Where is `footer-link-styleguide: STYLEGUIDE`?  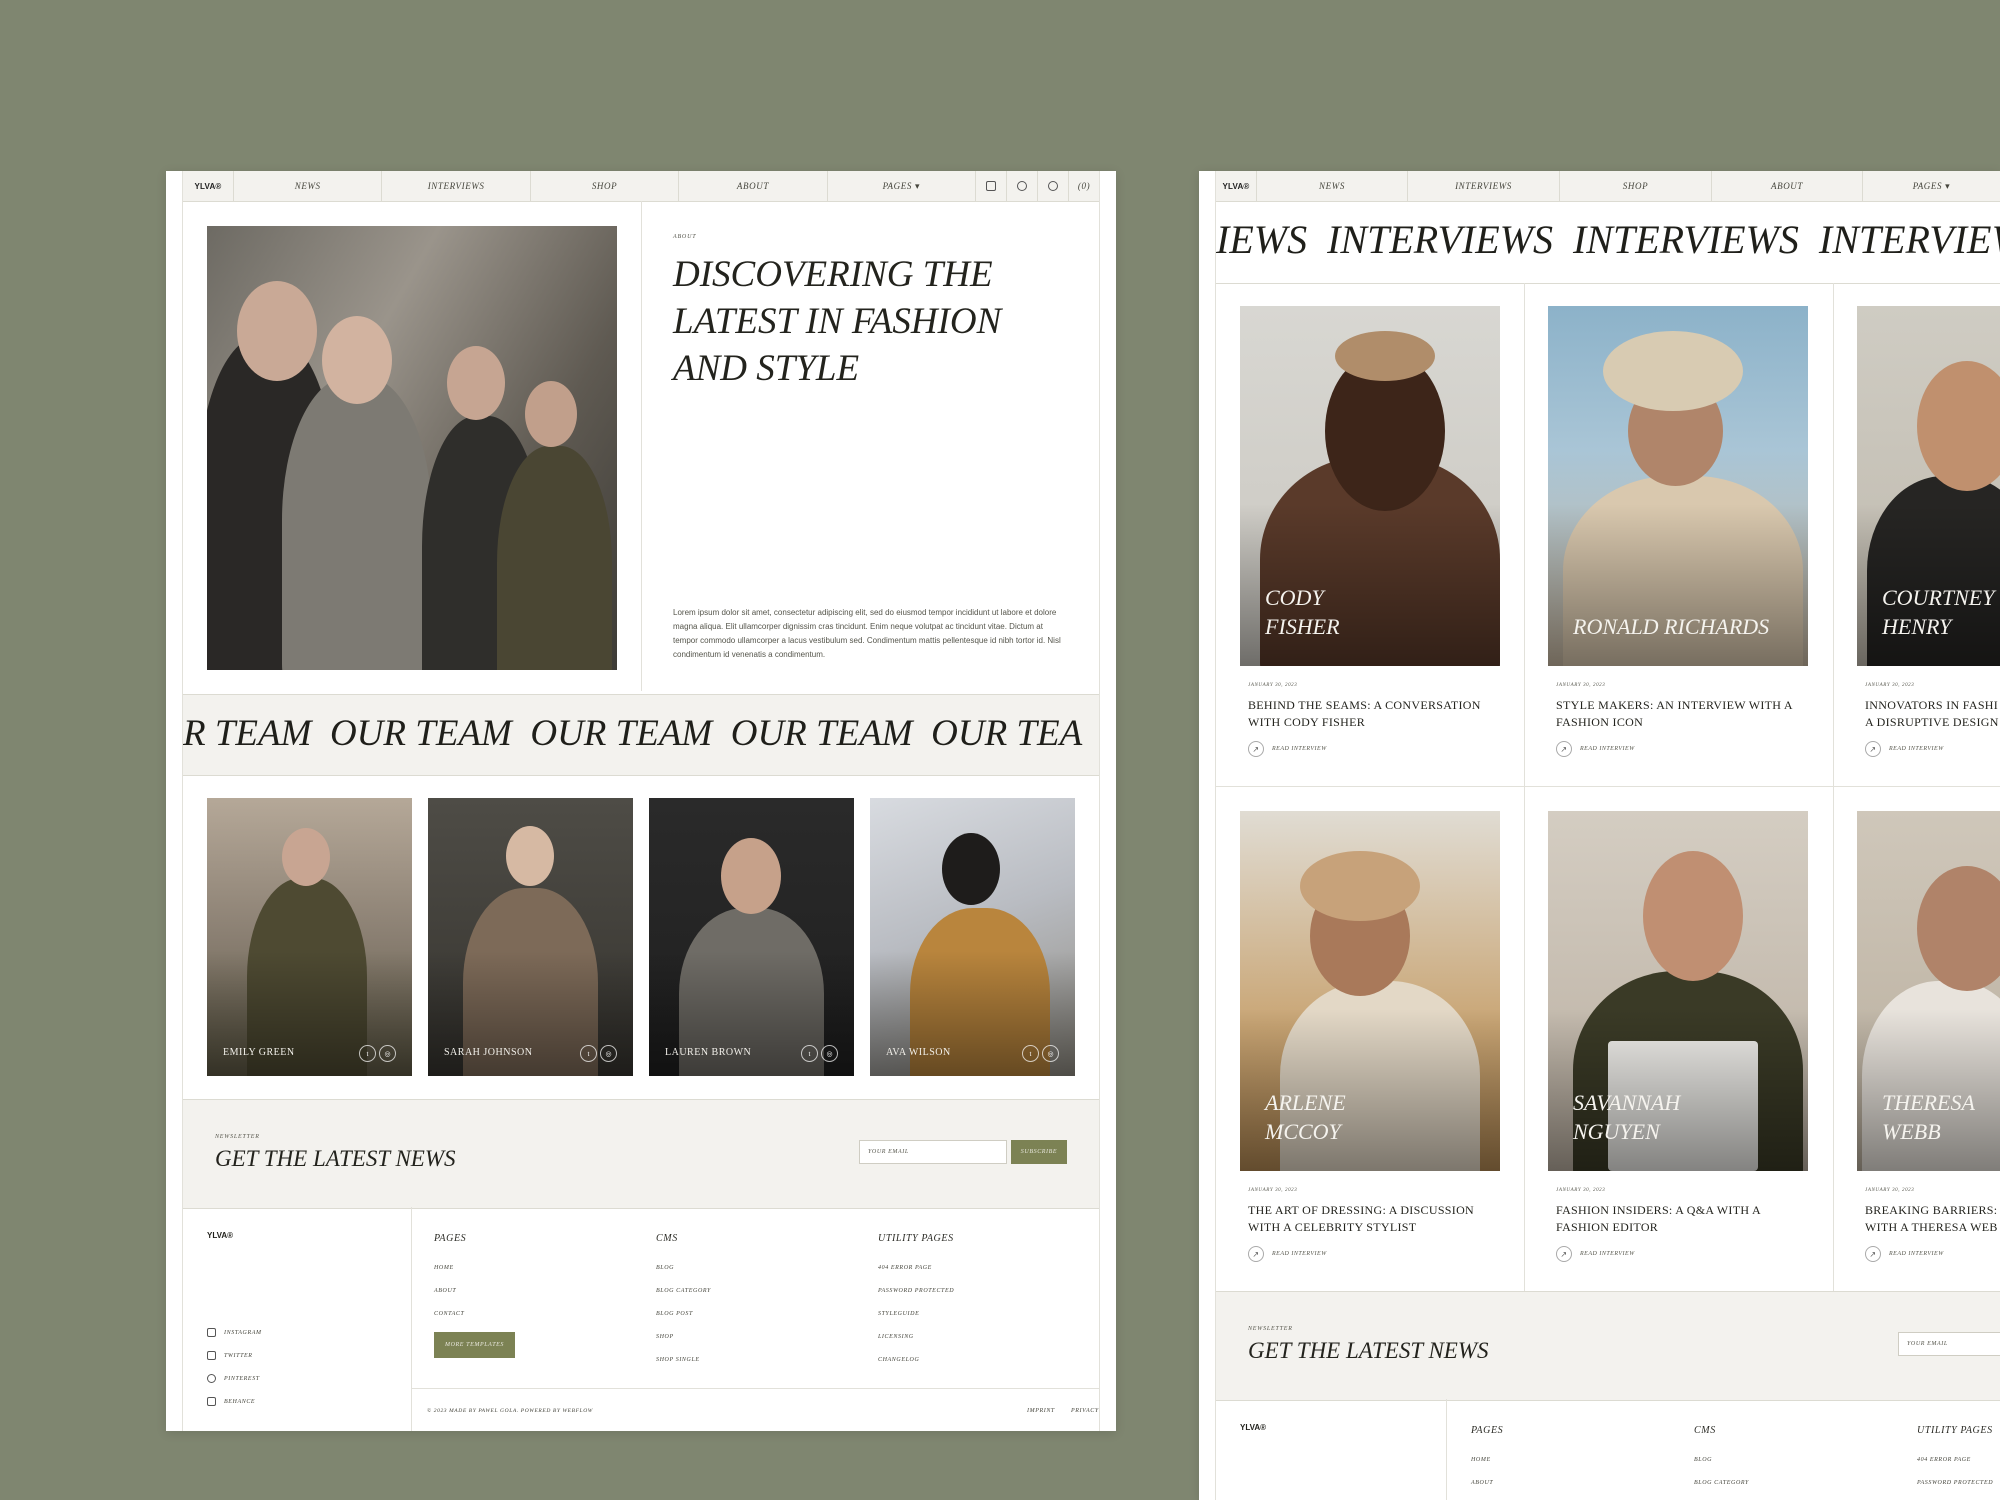
footer-link-styleguide: STYLEGUIDE is located at coordinates (898, 1314).